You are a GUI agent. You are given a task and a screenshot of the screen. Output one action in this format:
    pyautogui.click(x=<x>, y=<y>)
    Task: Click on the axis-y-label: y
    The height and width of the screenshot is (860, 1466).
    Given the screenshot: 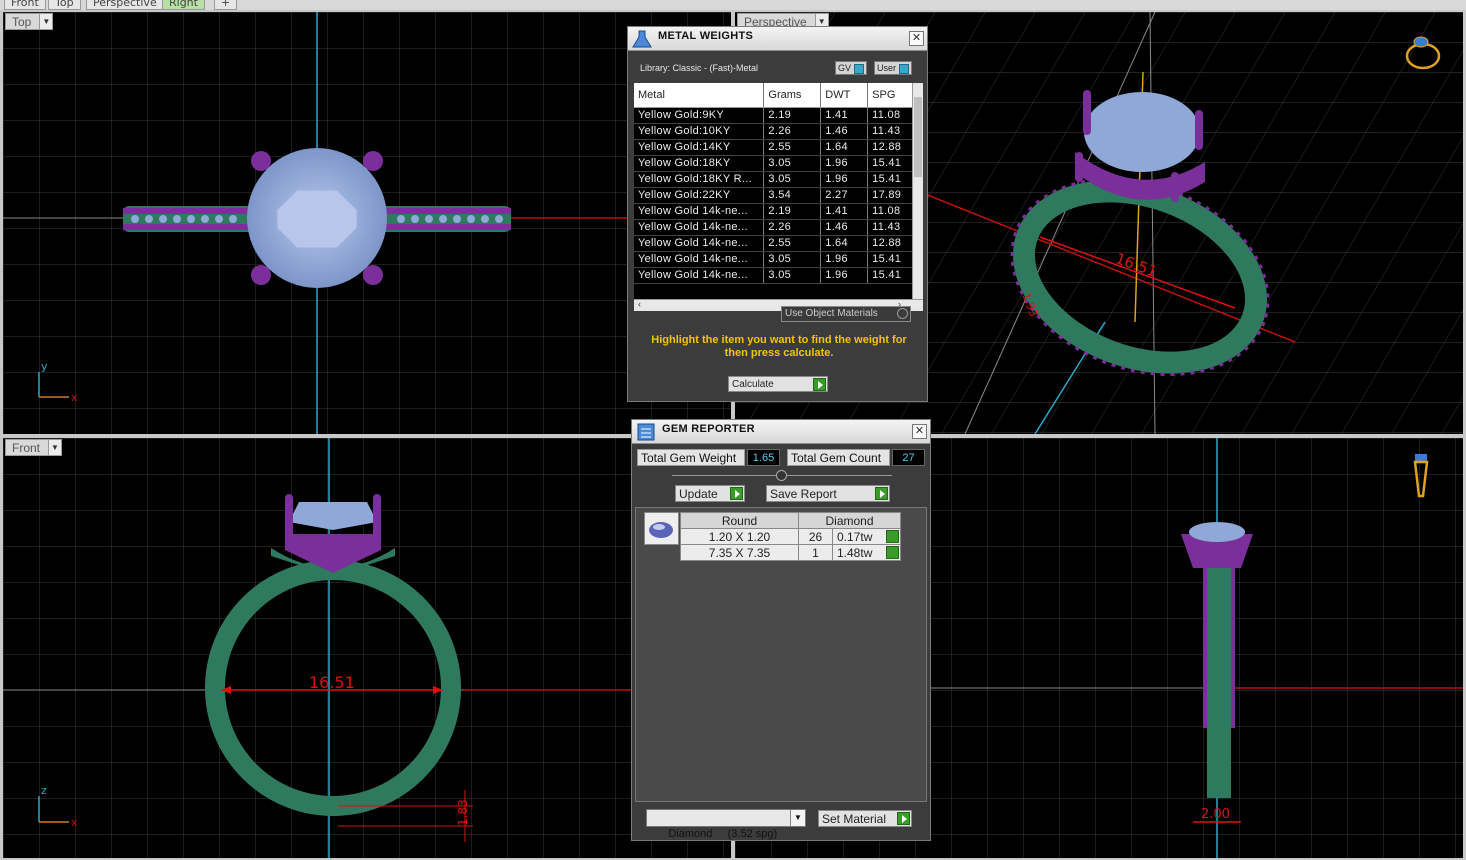 What is the action you would take?
    pyautogui.click(x=44, y=366)
    